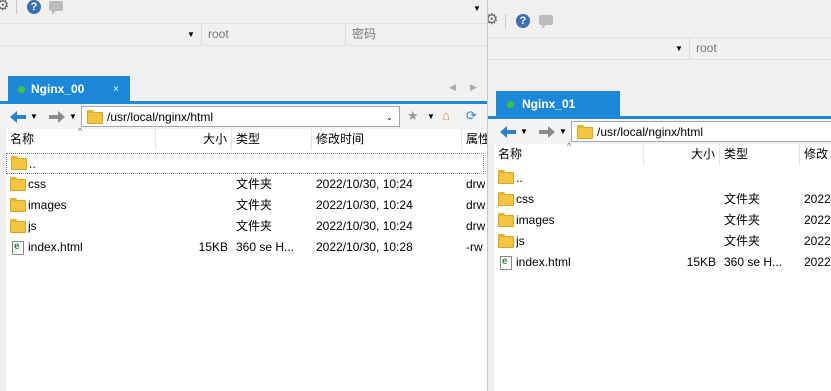 Image resolution: width=831 pixels, height=391 pixels. What do you see at coordinates (413, 116) in the screenshot?
I see `star-icon: ★` at bounding box center [413, 116].